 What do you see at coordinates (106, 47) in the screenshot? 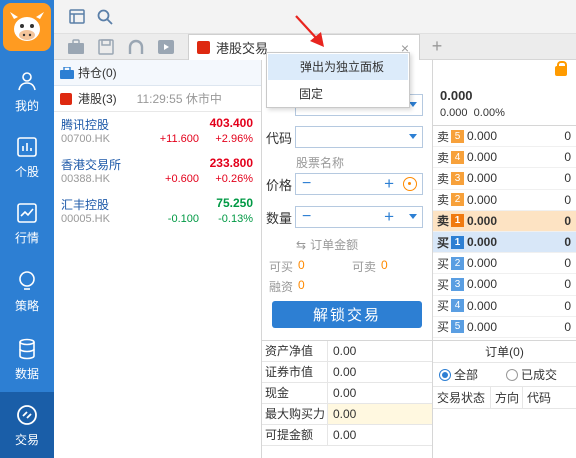
I see `save-icon` at bounding box center [106, 47].